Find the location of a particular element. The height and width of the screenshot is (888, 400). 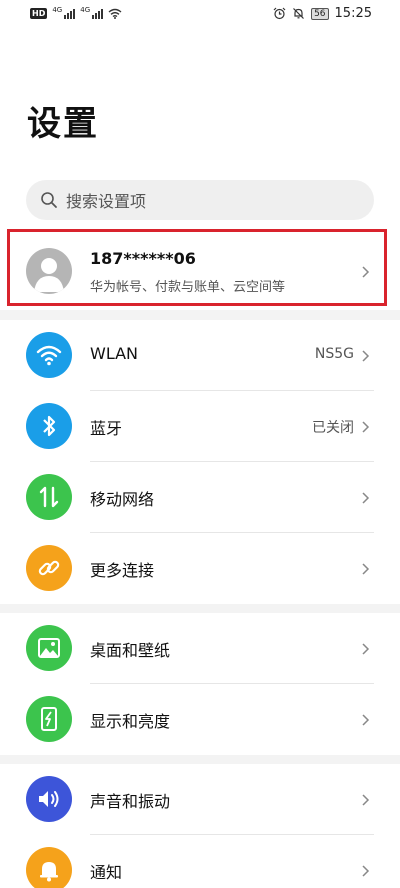

status-right: 56 15:25 is located at coordinates (322, 13).